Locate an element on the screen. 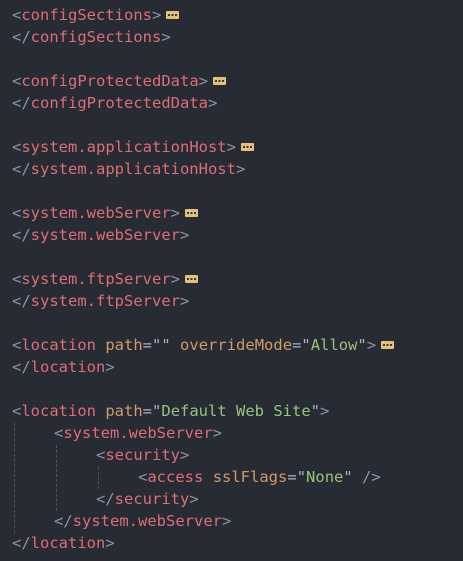 This screenshot has height=561, width=463. code-line: <access sslFlags="None" /> is located at coordinates (231, 477).